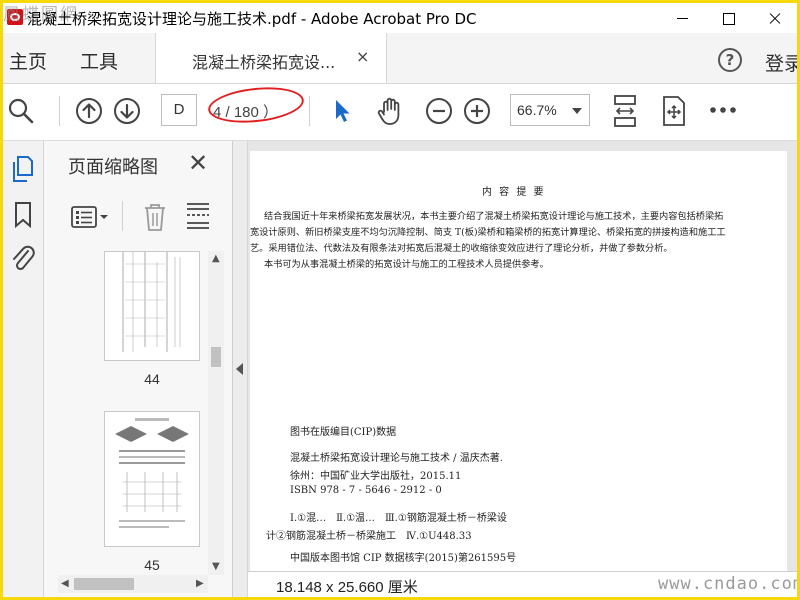 The width and height of the screenshot is (800, 600). I want to click on hand-tool-icon, so click(391, 111).